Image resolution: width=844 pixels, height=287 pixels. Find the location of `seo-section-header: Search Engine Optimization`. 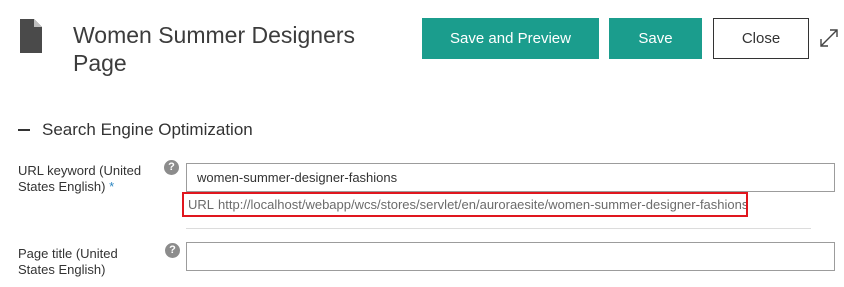

seo-section-header: Search Engine Optimization is located at coordinates (135, 130).